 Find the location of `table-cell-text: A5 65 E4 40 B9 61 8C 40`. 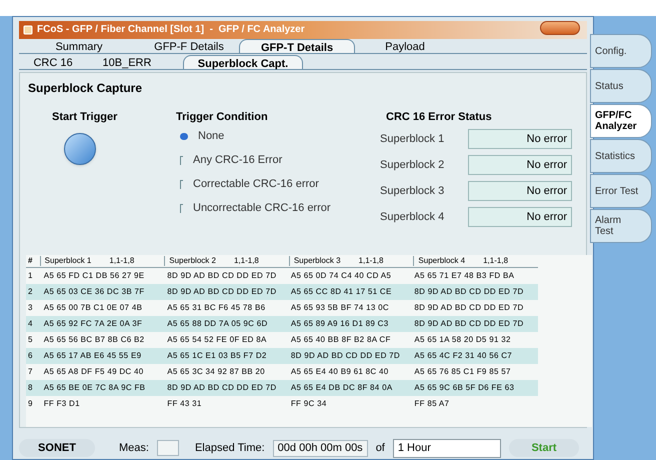

table-cell-text: A5 65 E4 40 B9 61 8C 40 is located at coordinates (340, 372).